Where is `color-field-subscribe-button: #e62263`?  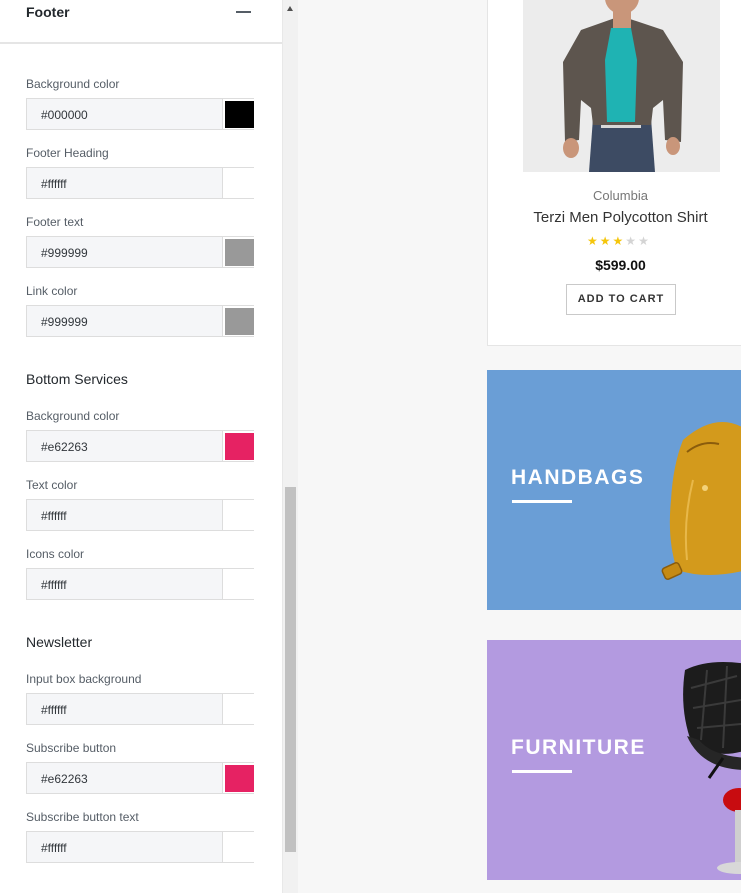 color-field-subscribe-button: #e62263 is located at coordinates (140, 778).